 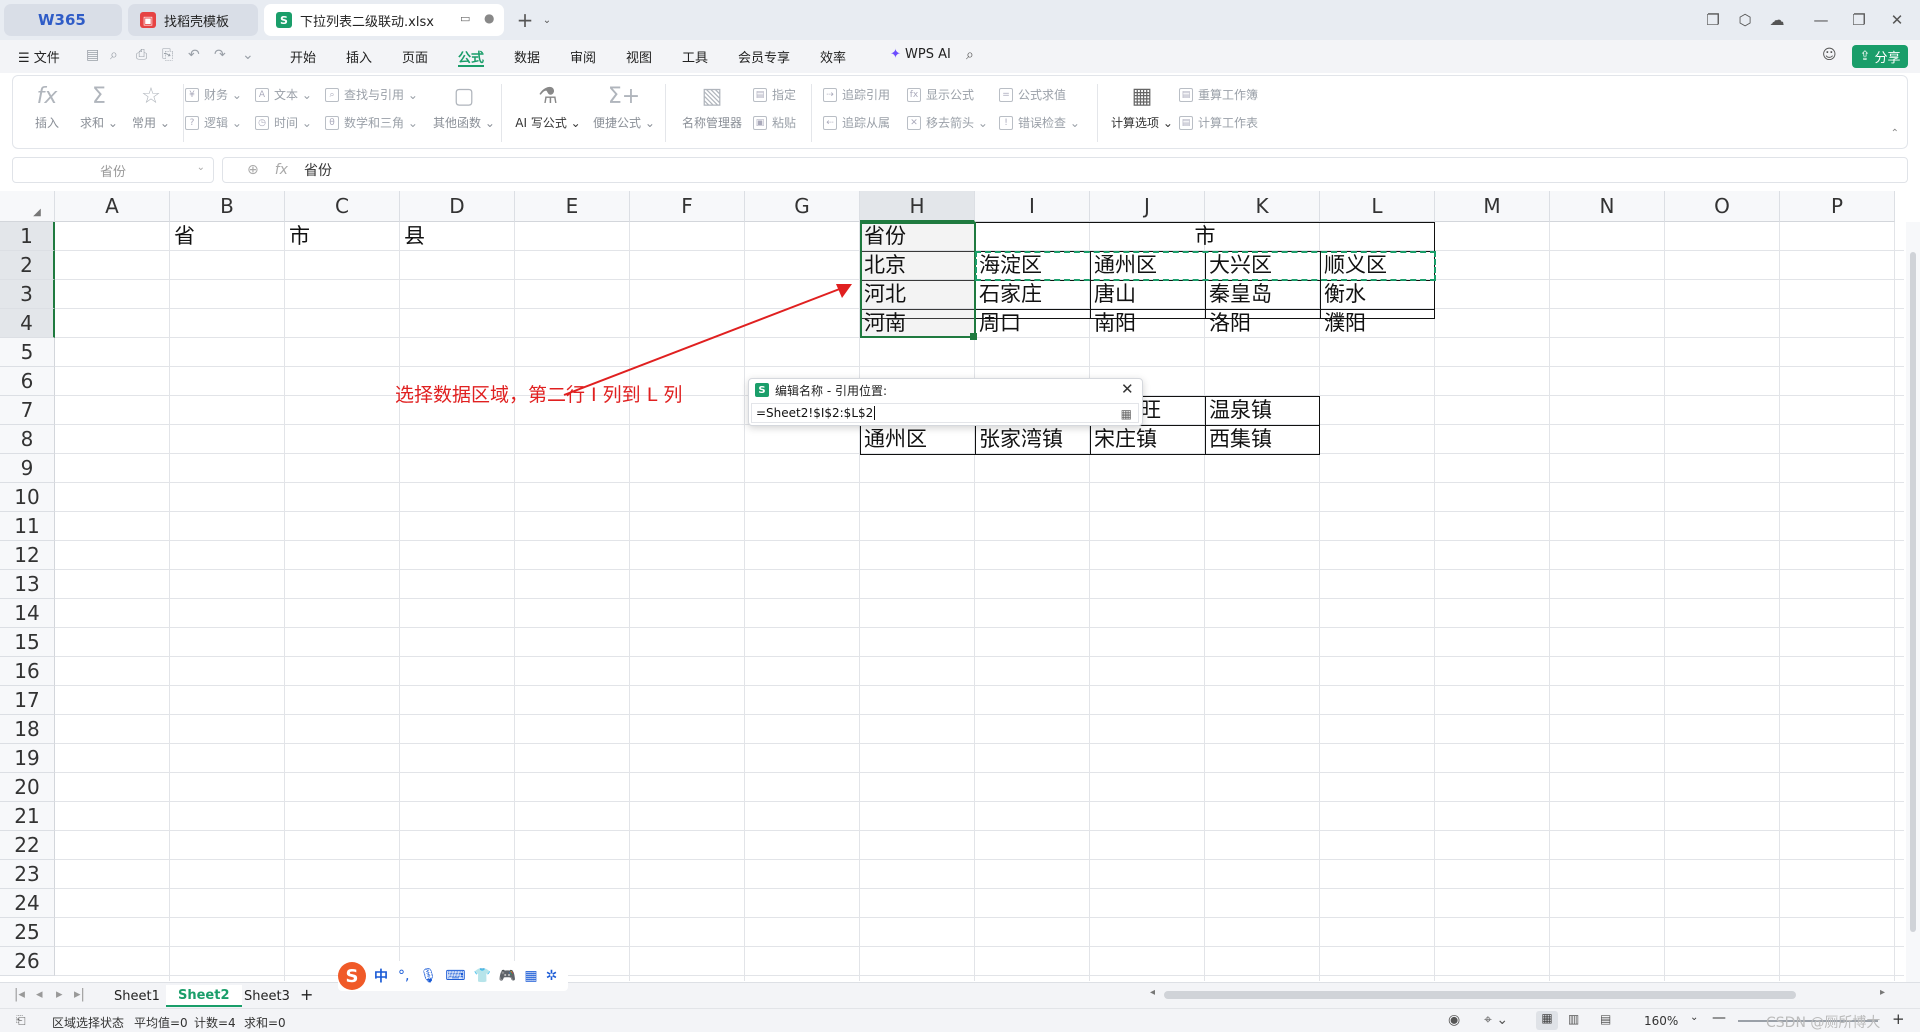 I want to click on specify-button: ▤ 指定, so click(x=774, y=94).